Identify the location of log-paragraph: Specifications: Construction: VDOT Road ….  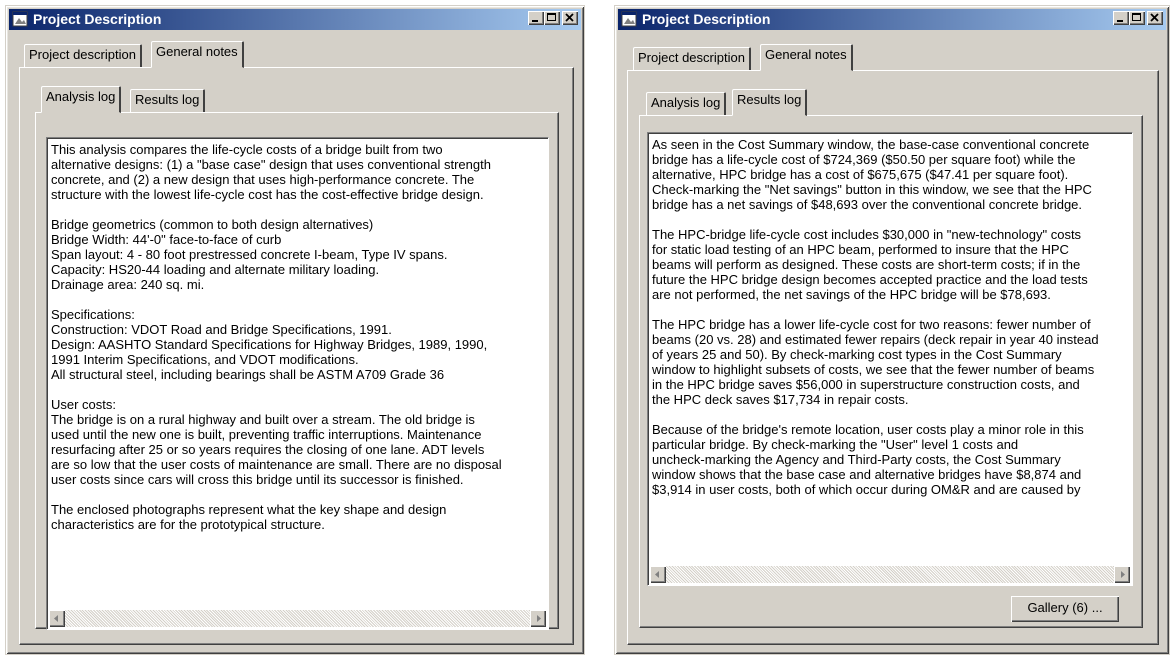
(269, 344).